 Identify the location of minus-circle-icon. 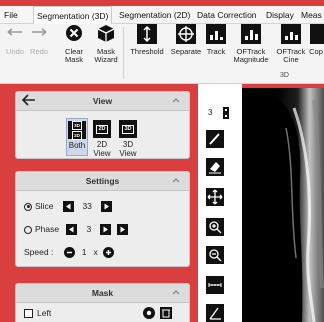
(69, 253).